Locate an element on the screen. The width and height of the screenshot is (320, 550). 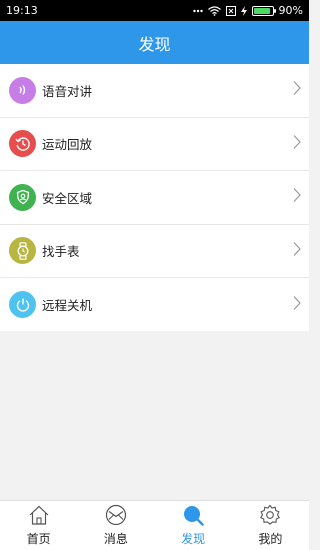
menu-item-find-watch: 找手表 is located at coordinates (154, 251).